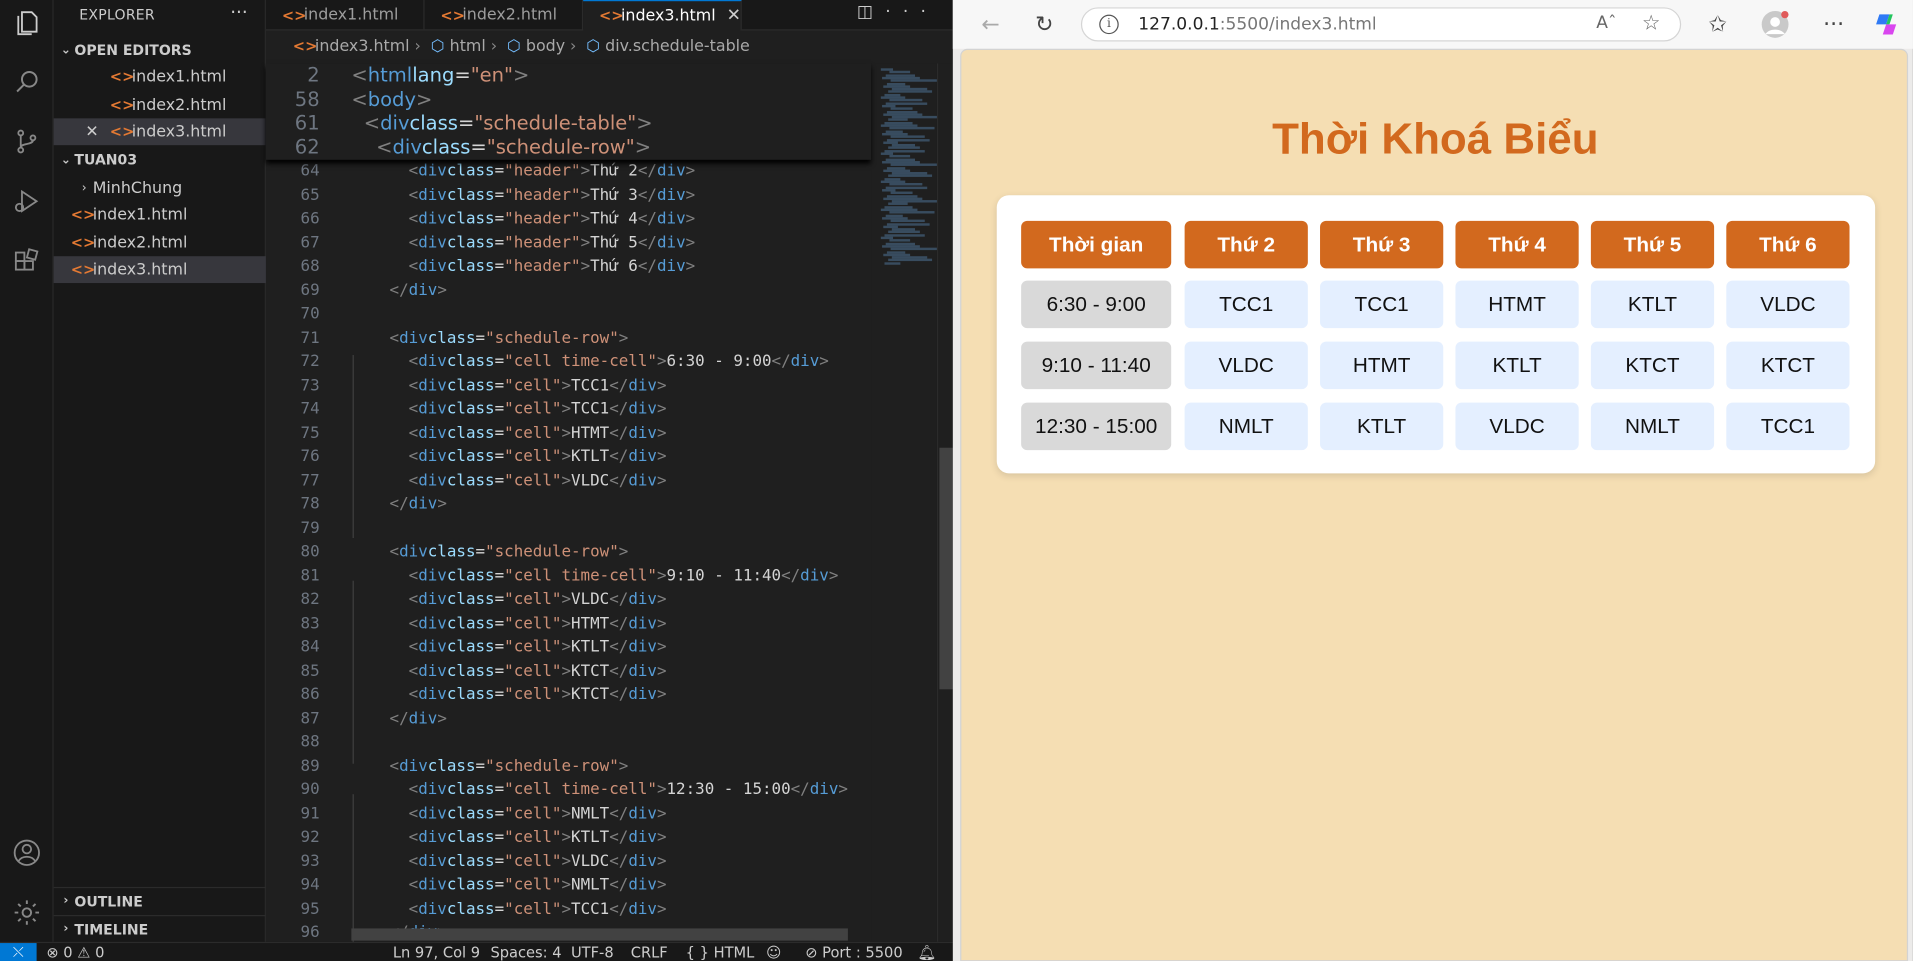 This screenshot has width=1913, height=961. What do you see at coordinates (1774, 24) in the screenshot?
I see `profile-avatar` at bounding box center [1774, 24].